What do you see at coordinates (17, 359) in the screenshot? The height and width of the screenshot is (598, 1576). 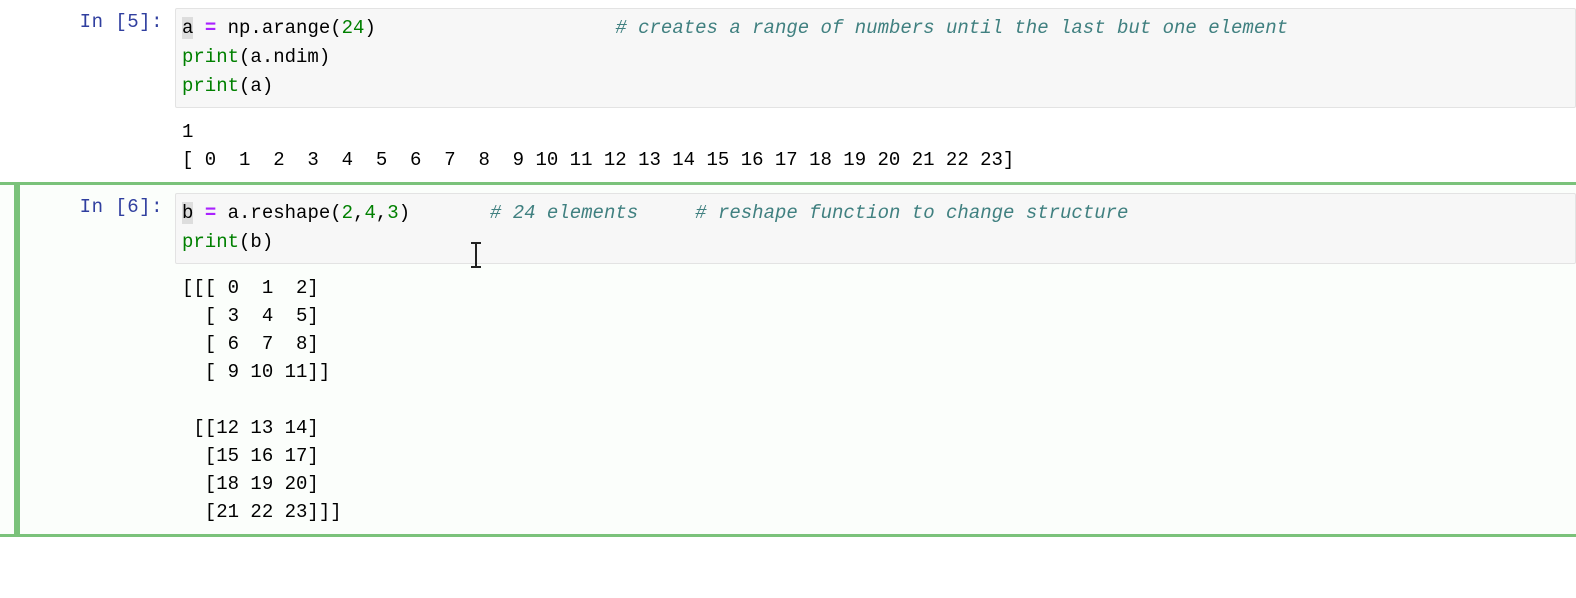 I see `cell-selection-bar` at bounding box center [17, 359].